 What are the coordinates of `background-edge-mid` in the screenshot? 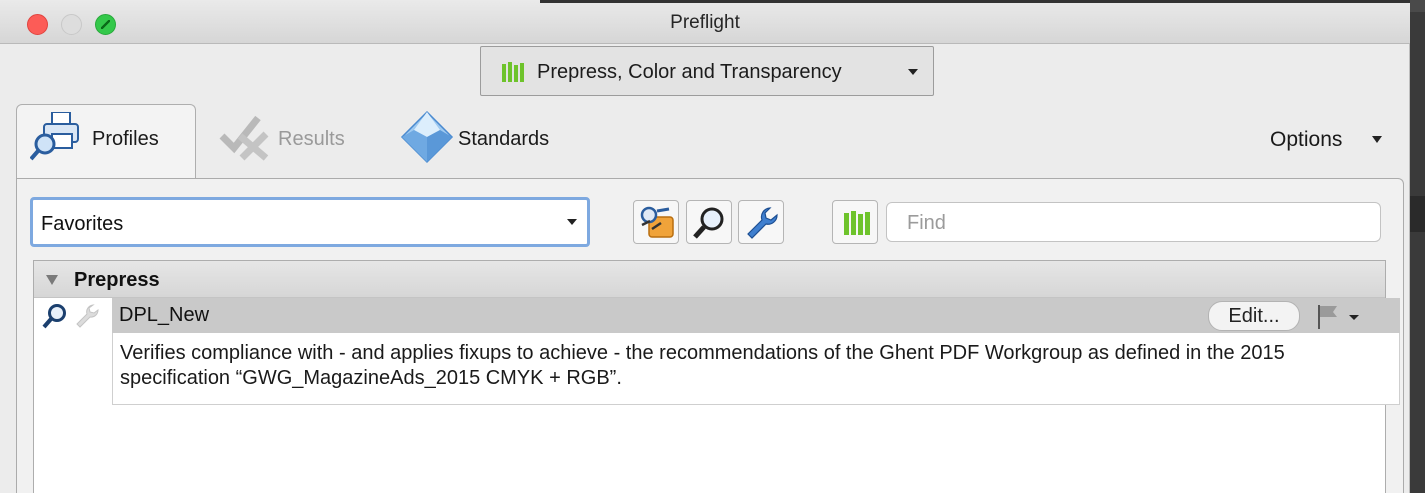 It's located at (1417, 214).